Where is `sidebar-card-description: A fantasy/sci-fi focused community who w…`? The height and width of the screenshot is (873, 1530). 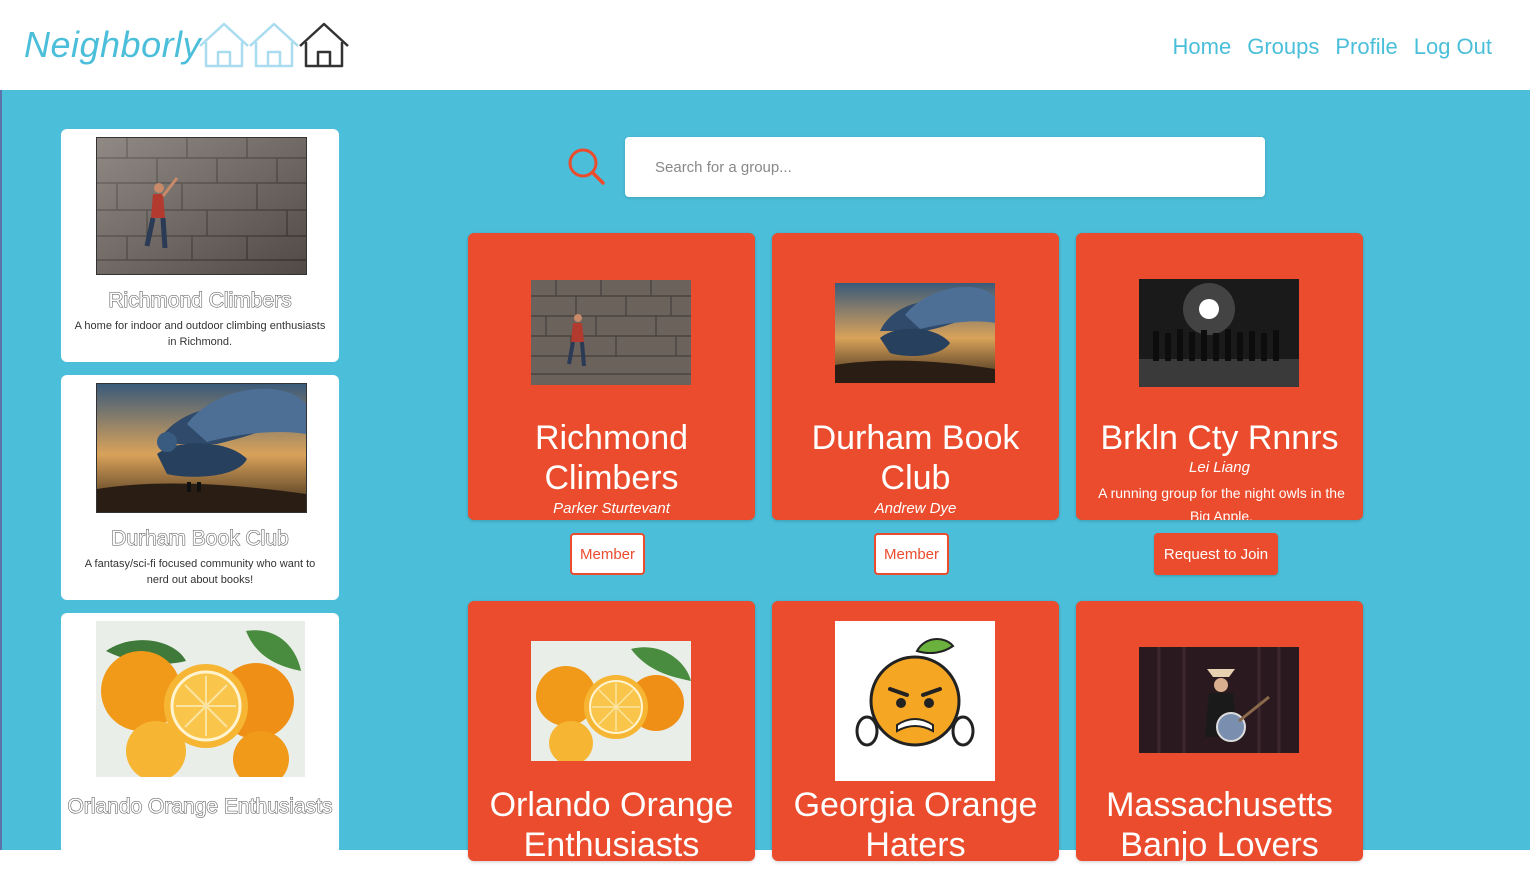
sidebar-card-description: A fantasy/sci-fi focused community who w… is located at coordinates (200, 572).